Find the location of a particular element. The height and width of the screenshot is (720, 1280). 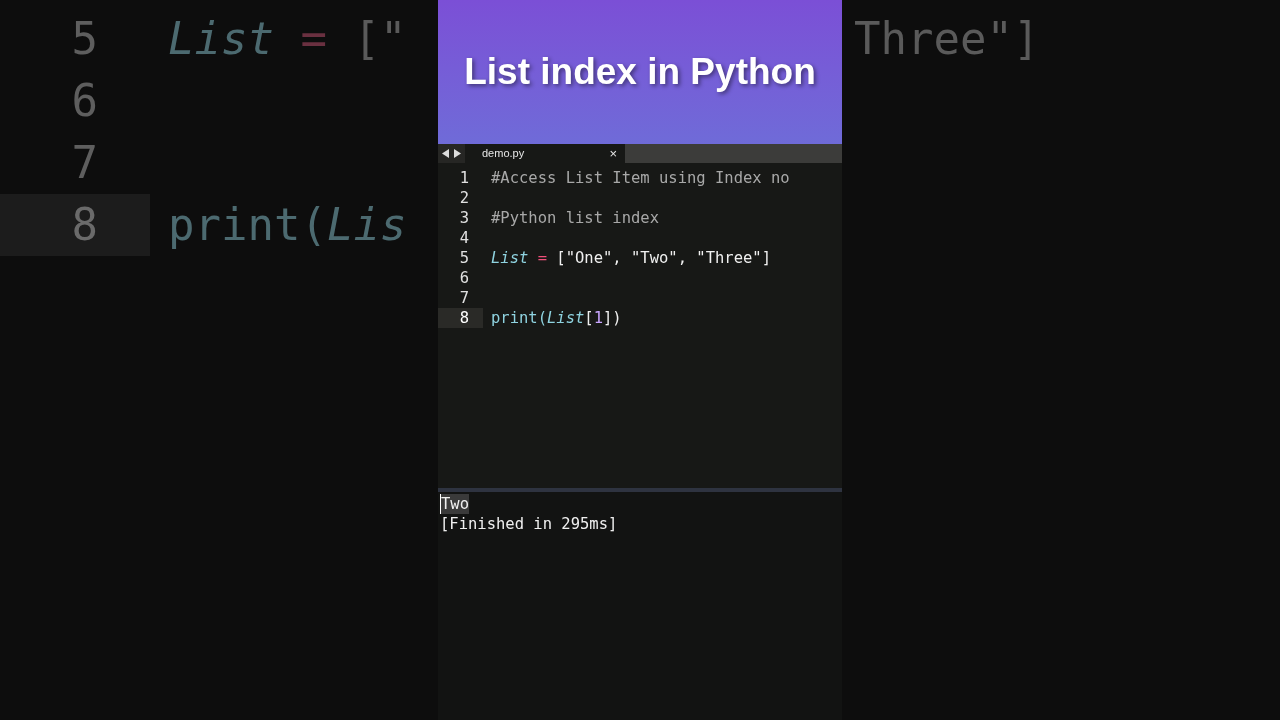

video-title: List index in Python is located at coordinates (640, 72).